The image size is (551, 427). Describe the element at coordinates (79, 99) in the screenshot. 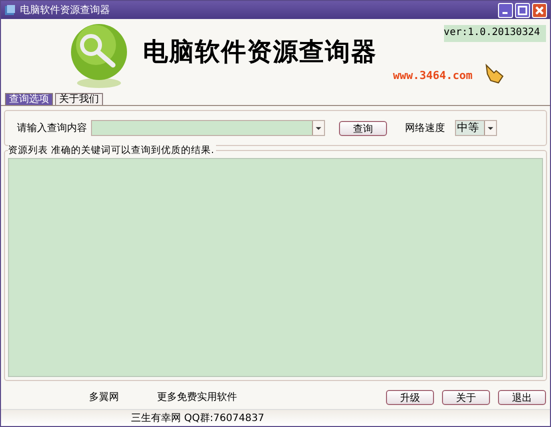

I see `tab: 关于我们` at that location.